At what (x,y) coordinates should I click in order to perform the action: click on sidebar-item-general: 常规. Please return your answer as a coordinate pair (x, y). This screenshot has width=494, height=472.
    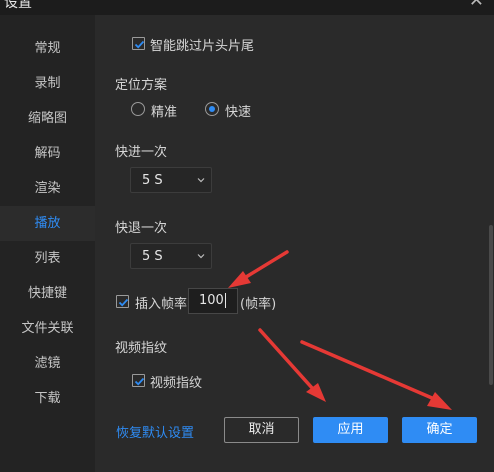
    Looking at the image, I should click on (47, 48).